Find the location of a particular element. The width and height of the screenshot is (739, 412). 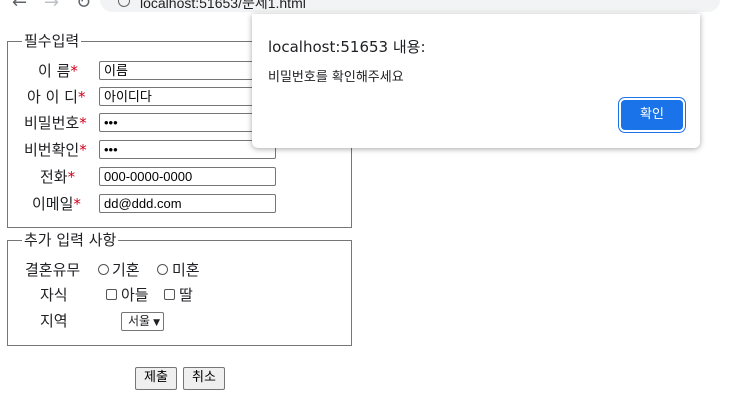

password-confirm-label: 비번확인* is located at coordinates (55, 150).